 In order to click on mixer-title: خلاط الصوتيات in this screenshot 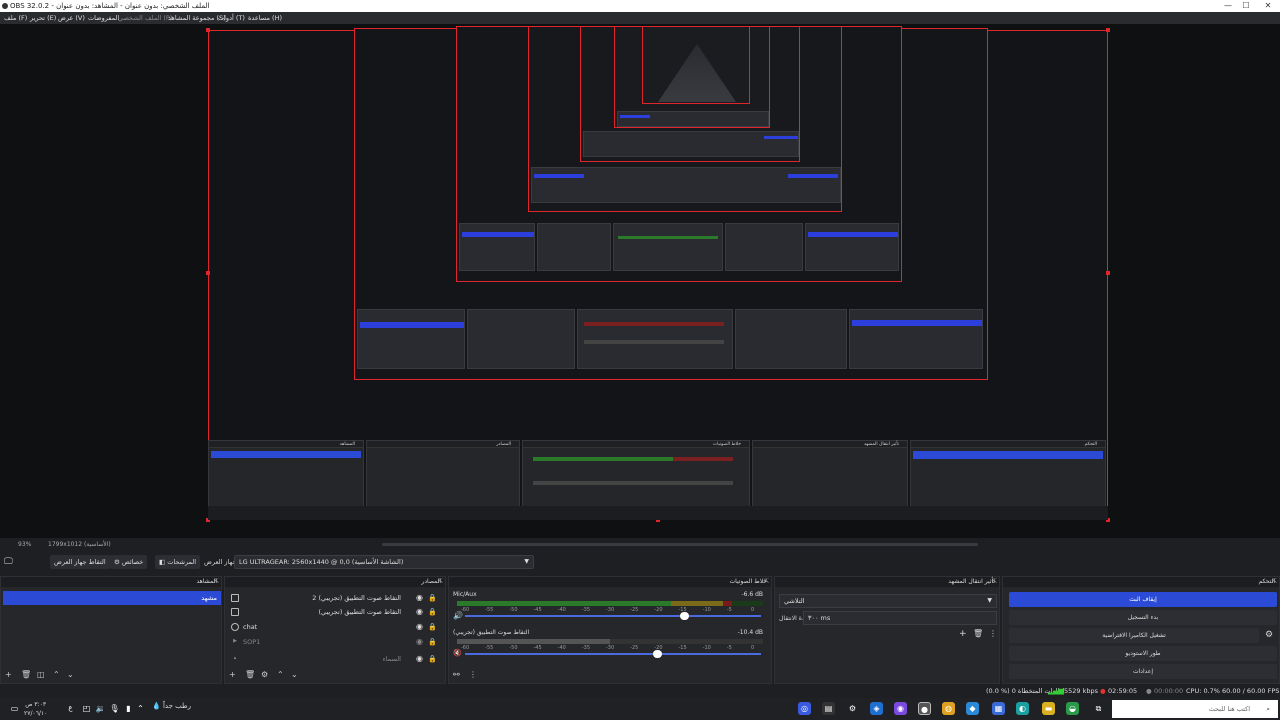, I will do `click(748, 581)`.